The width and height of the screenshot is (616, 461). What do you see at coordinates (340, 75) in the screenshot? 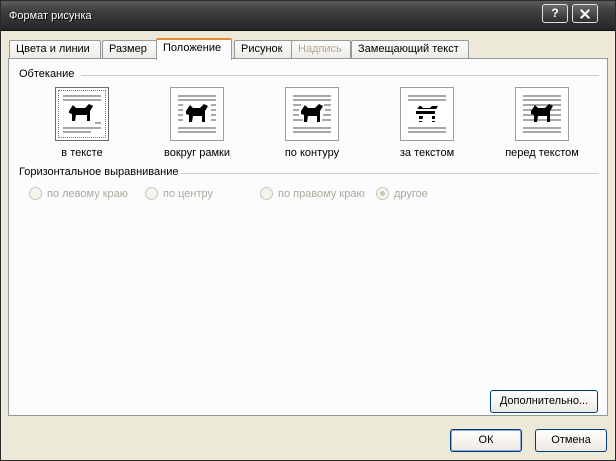
I see `wrapping-divider` at bounding box center [340, 75].